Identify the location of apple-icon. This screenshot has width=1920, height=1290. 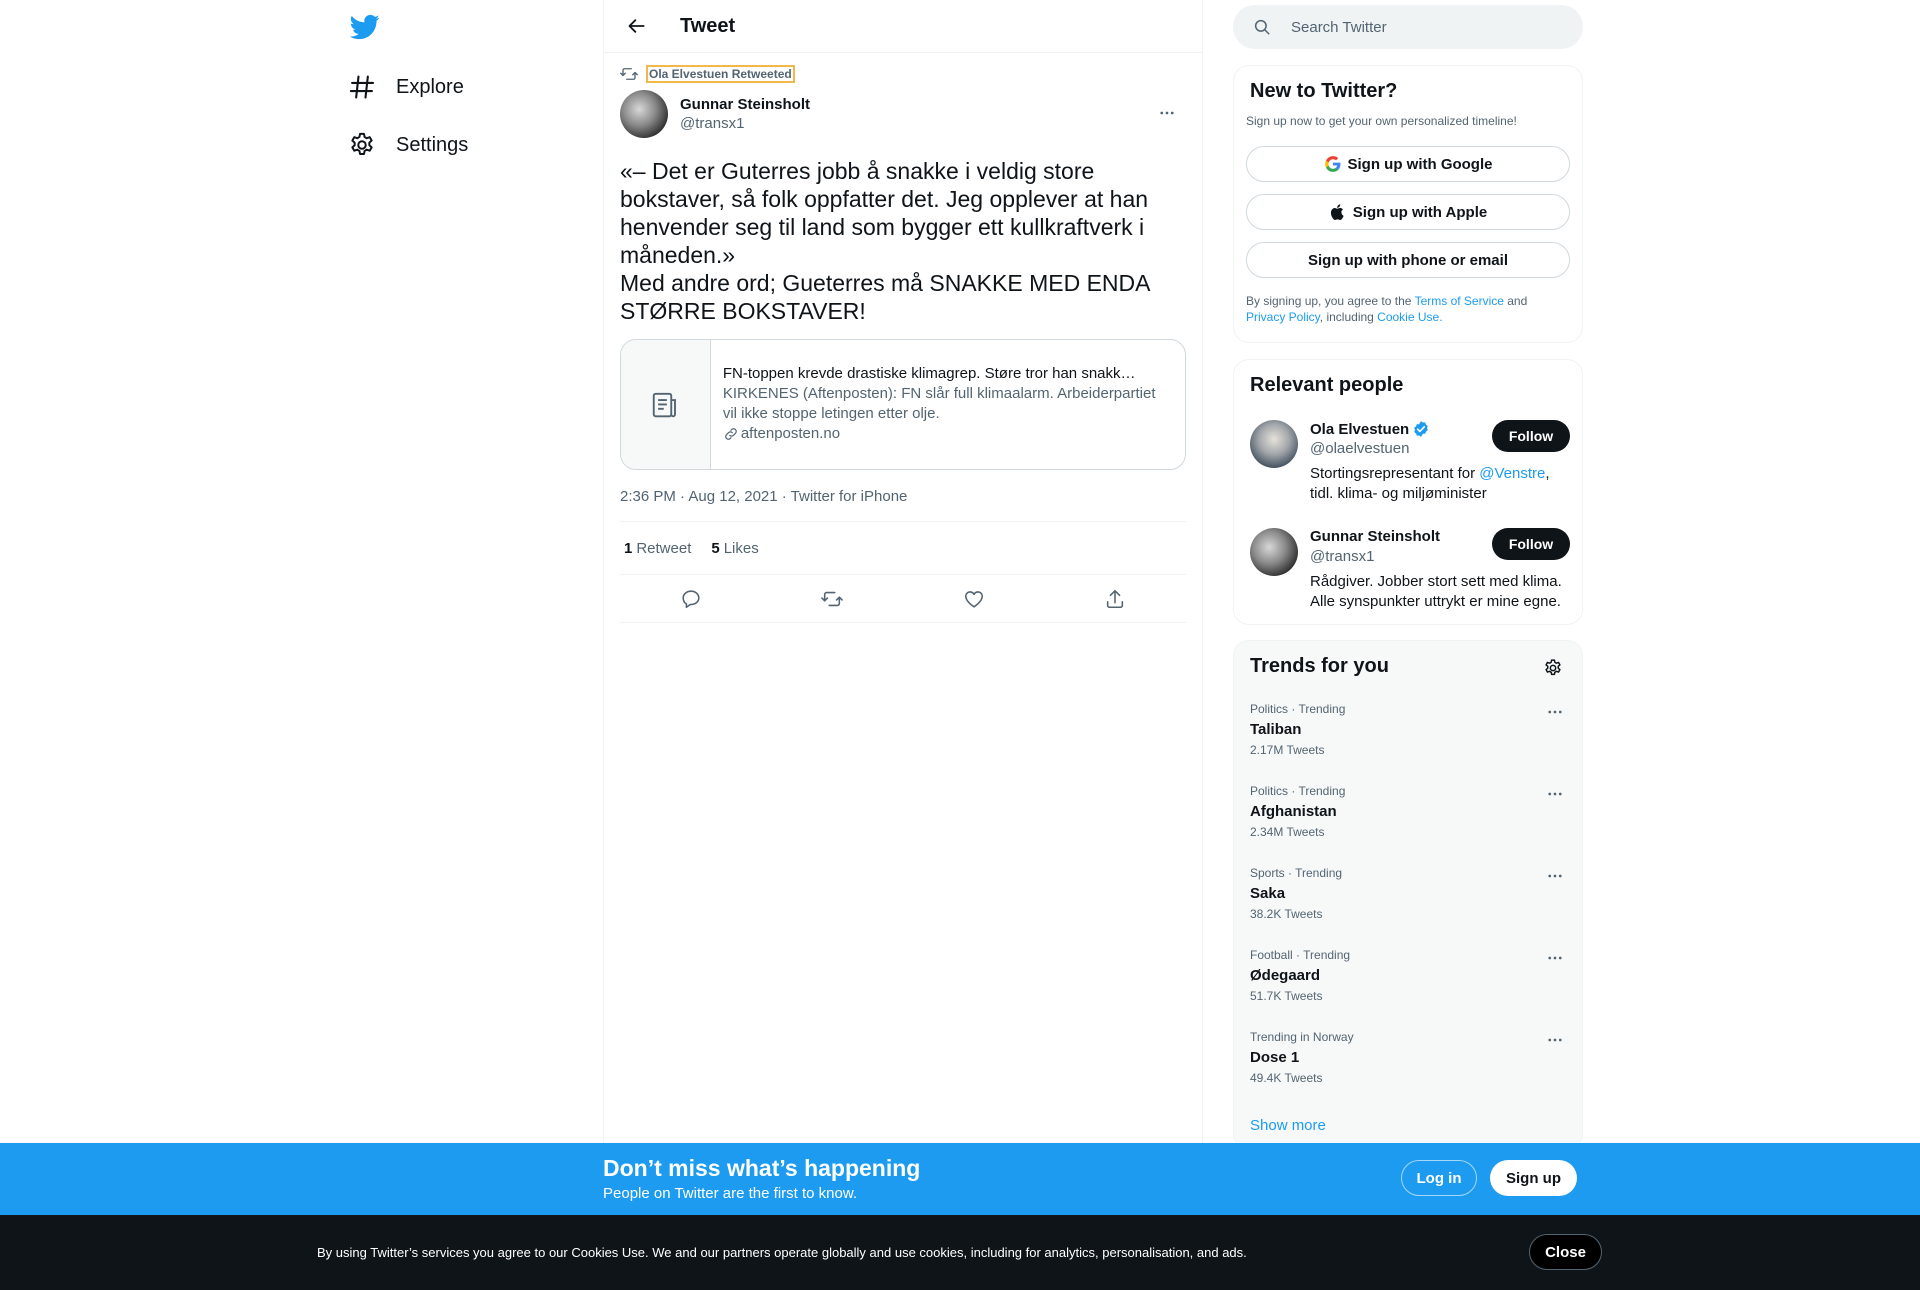
(1338, 212).